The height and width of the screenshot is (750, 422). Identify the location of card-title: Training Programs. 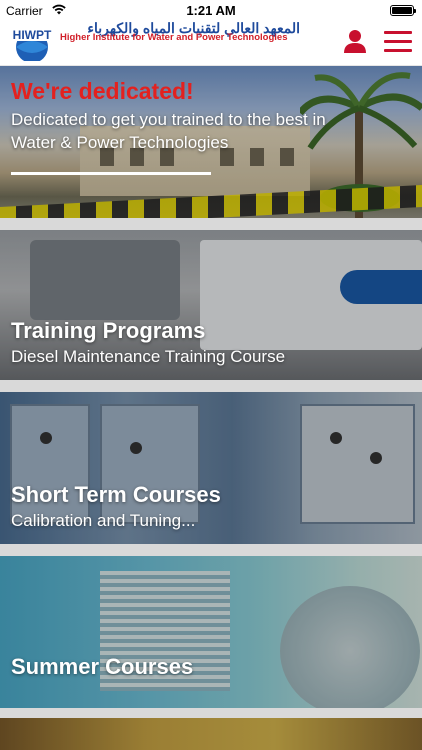
(108, 330).